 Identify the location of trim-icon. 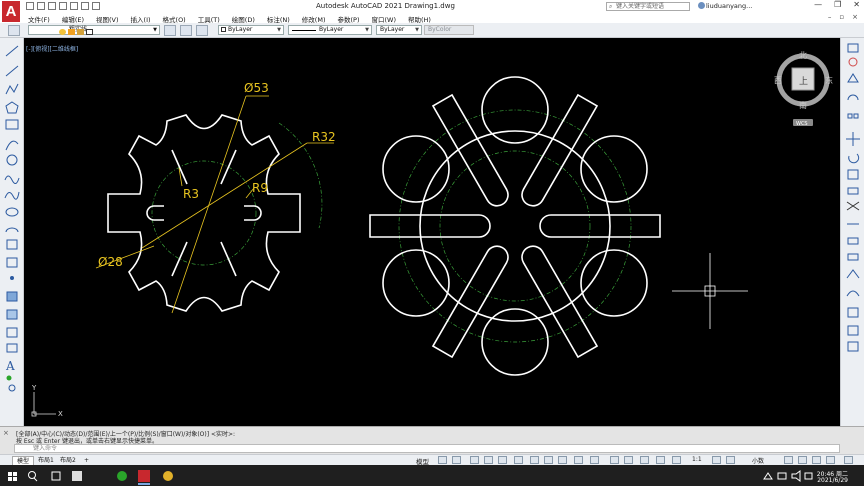
(853, 206).